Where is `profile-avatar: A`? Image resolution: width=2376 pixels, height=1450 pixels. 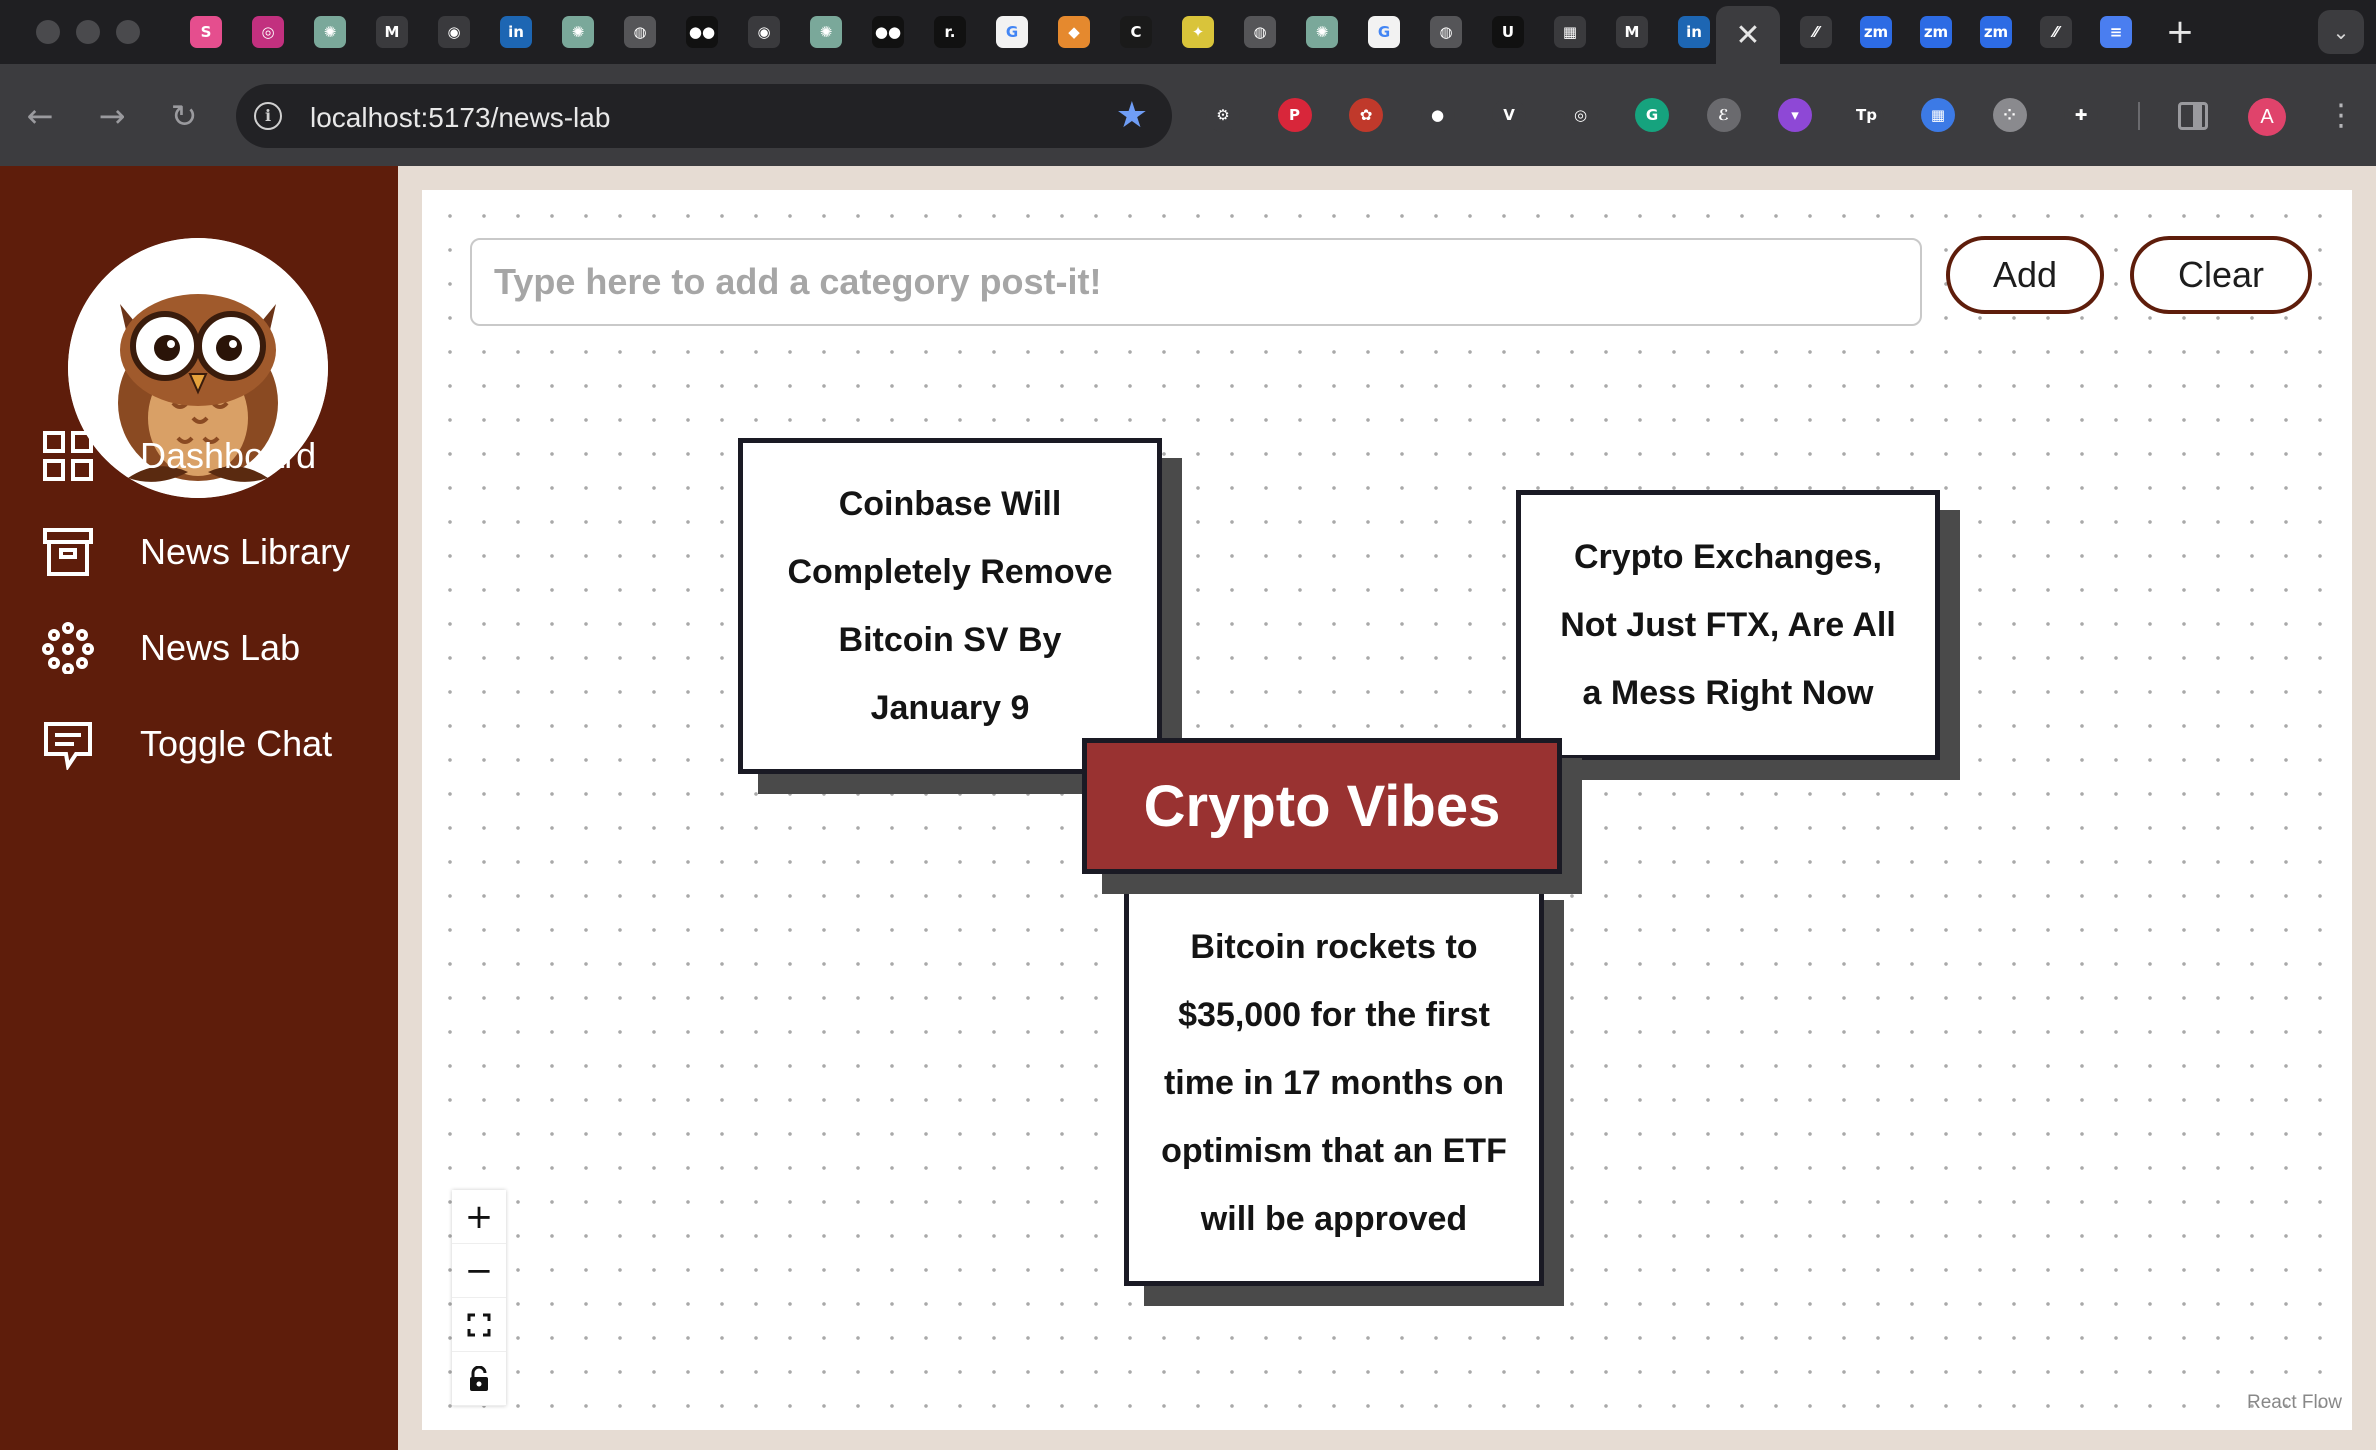 profile-avatar: A is located at coordinates (2267, 117).